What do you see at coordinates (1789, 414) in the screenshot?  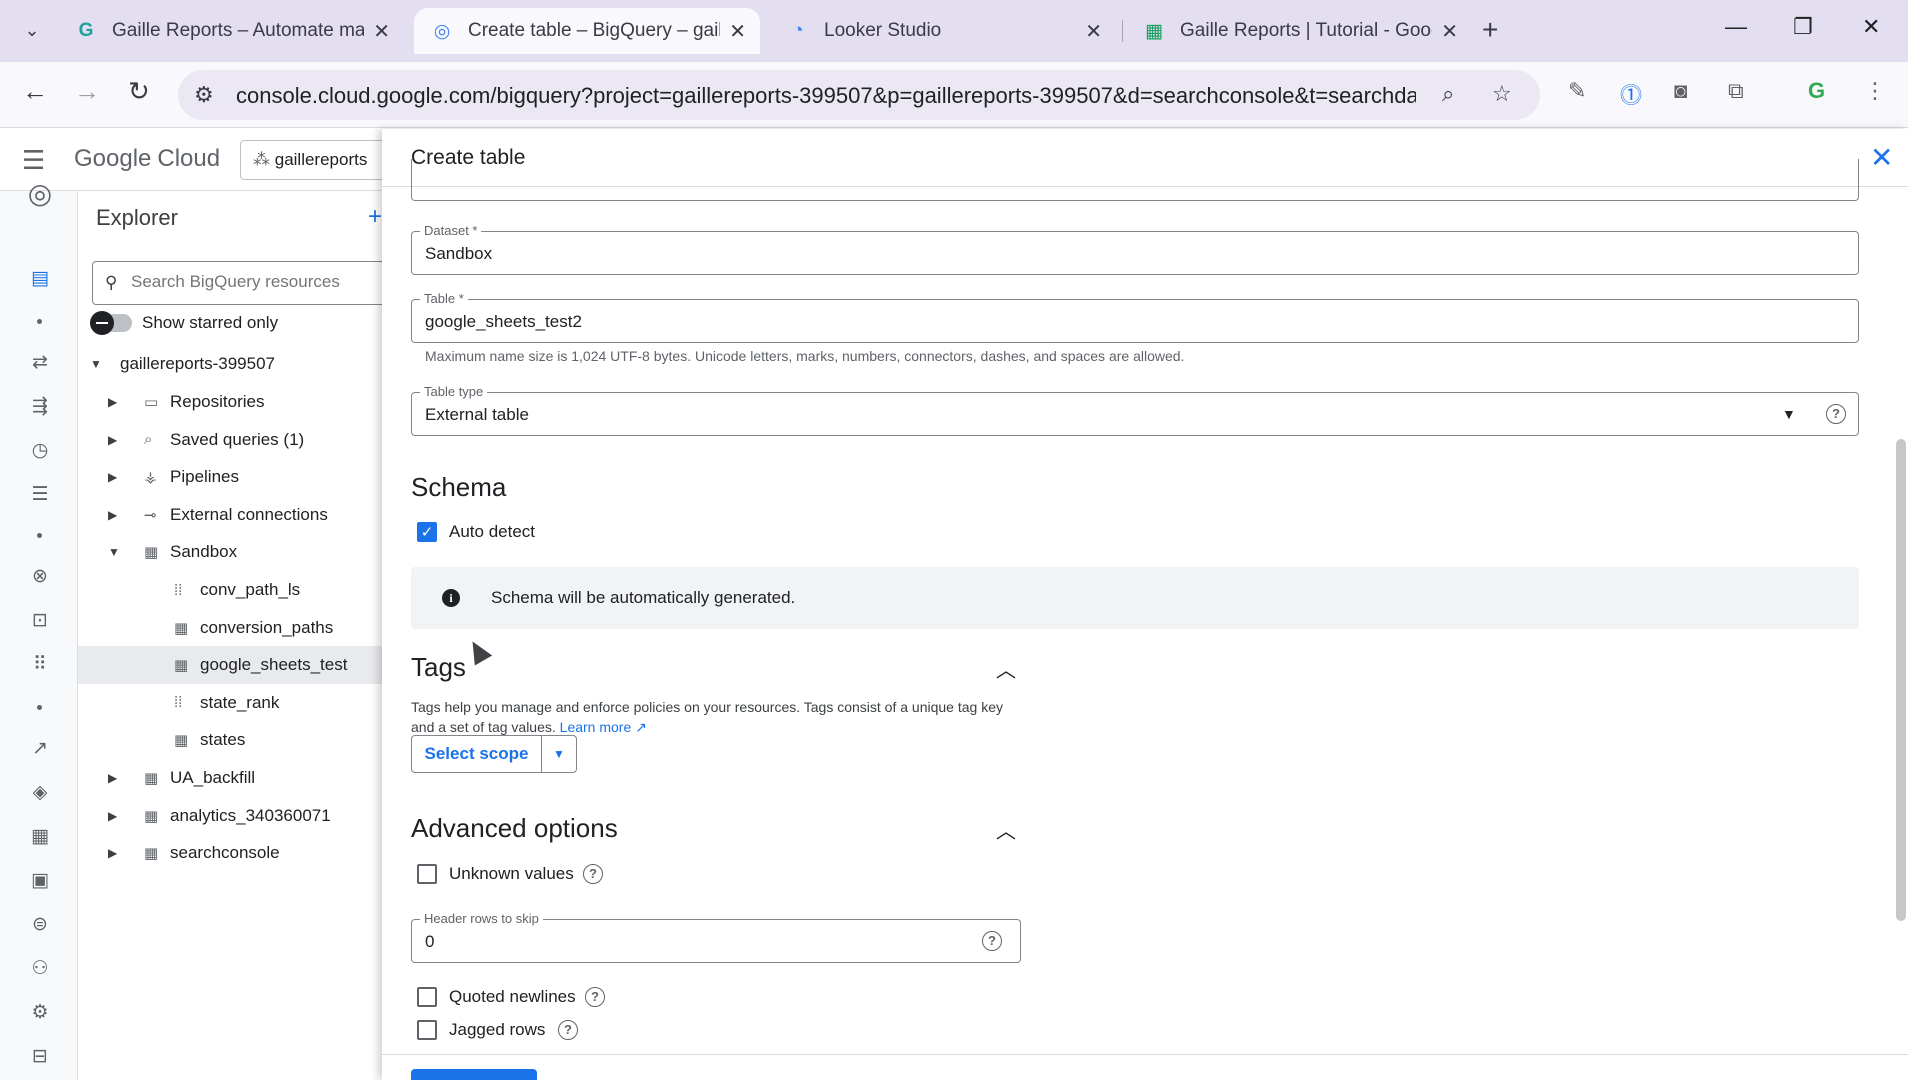 I see `dropdown-arrow-icon: ▼` at bounding box center [1789, 414].